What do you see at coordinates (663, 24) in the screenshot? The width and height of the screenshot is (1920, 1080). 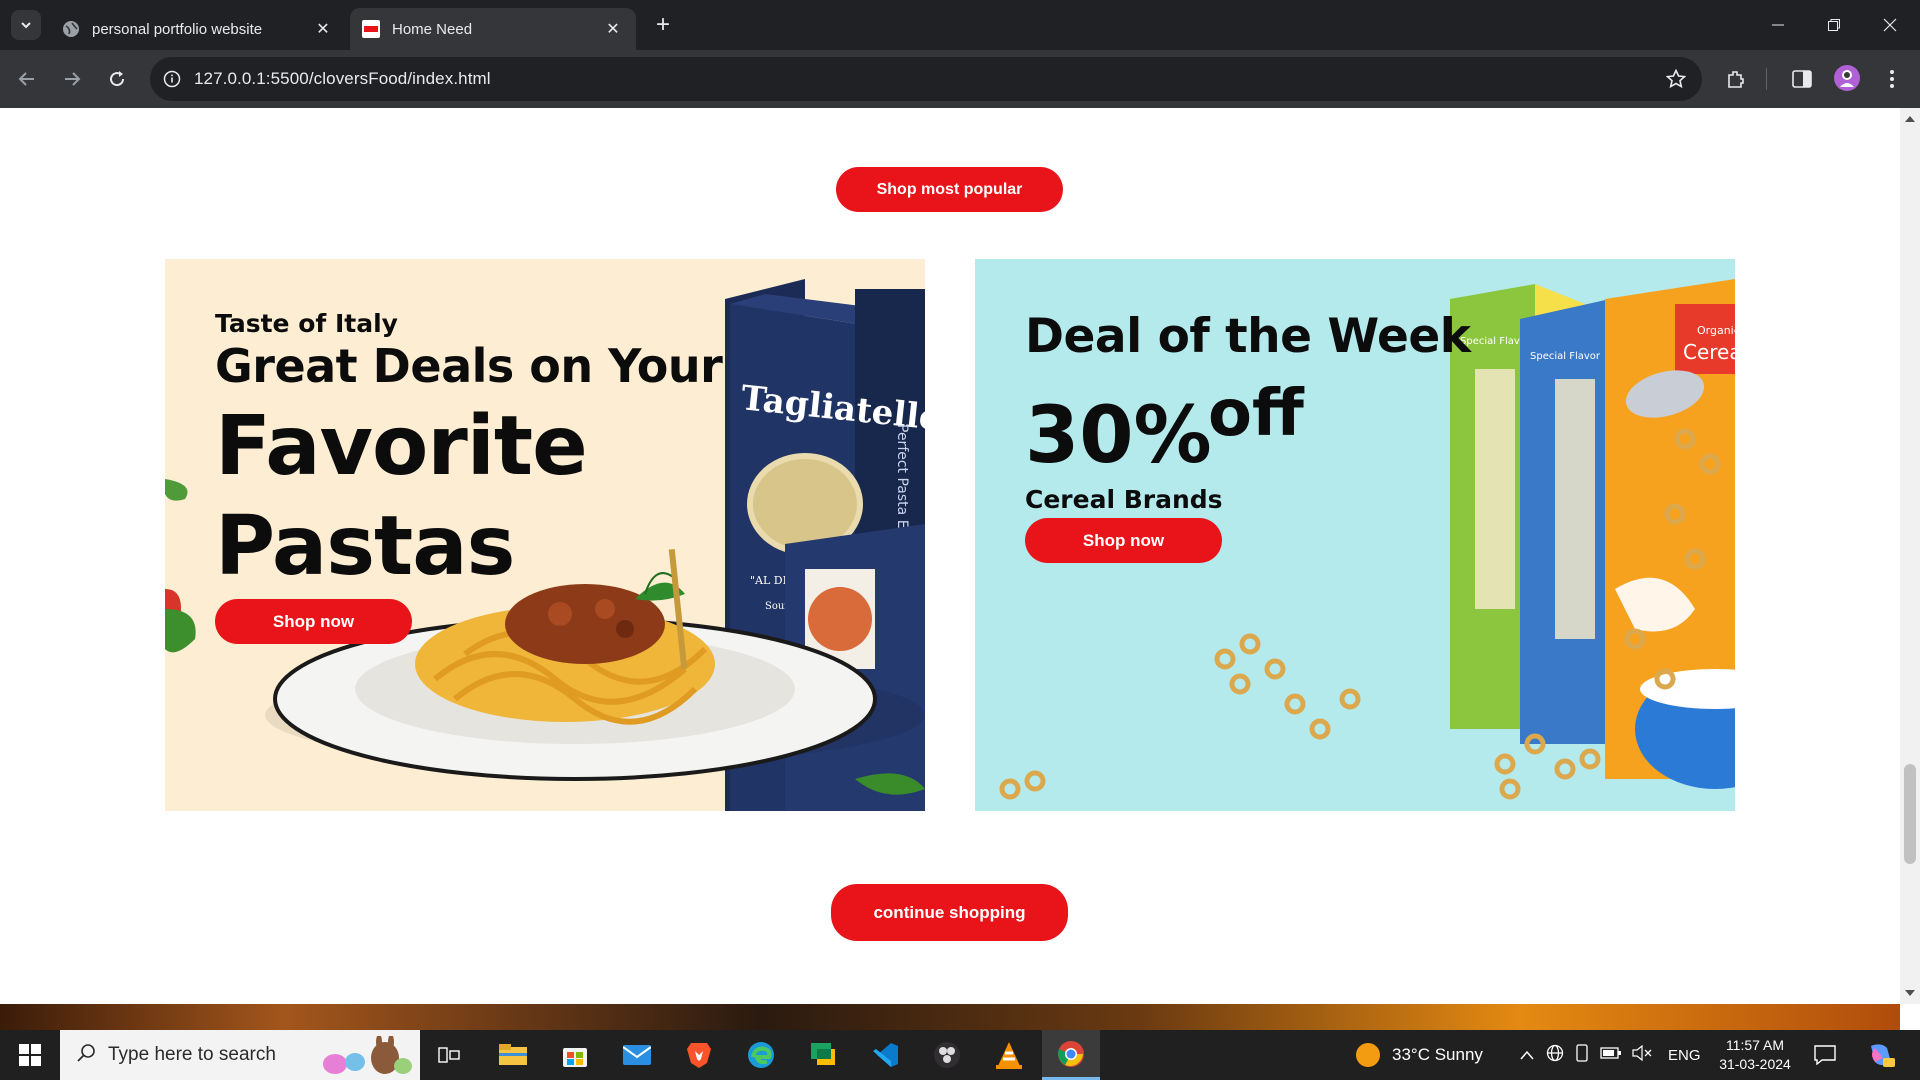 I see `new-tab-icon: +` at bounding box center [663, 24].